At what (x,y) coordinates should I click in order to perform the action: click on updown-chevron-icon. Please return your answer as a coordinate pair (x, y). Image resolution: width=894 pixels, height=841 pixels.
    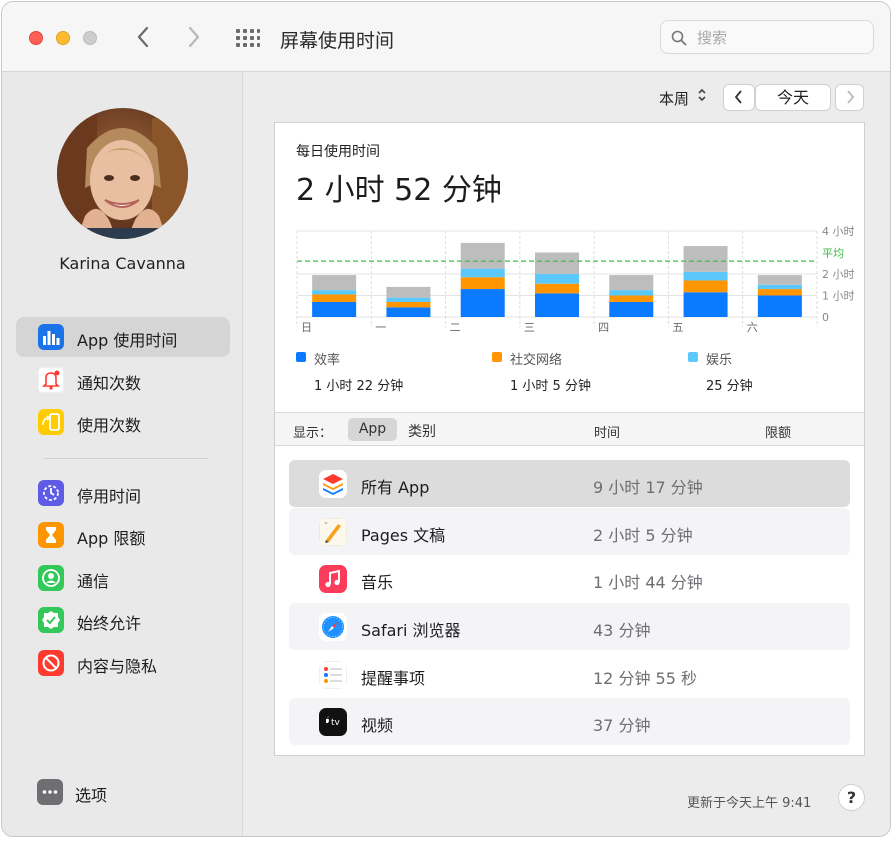
    Looking at the image, I should click on (702, 95).